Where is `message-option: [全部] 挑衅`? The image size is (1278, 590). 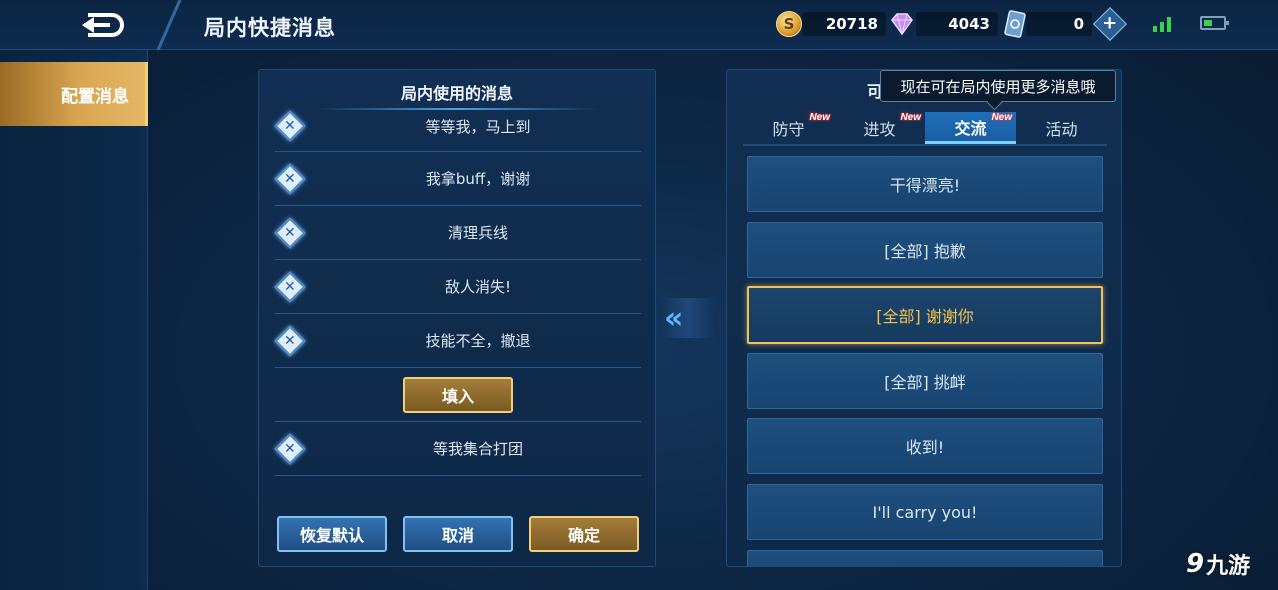
message-option: [全部] 挑衅 is located at coordinates (925, 381).